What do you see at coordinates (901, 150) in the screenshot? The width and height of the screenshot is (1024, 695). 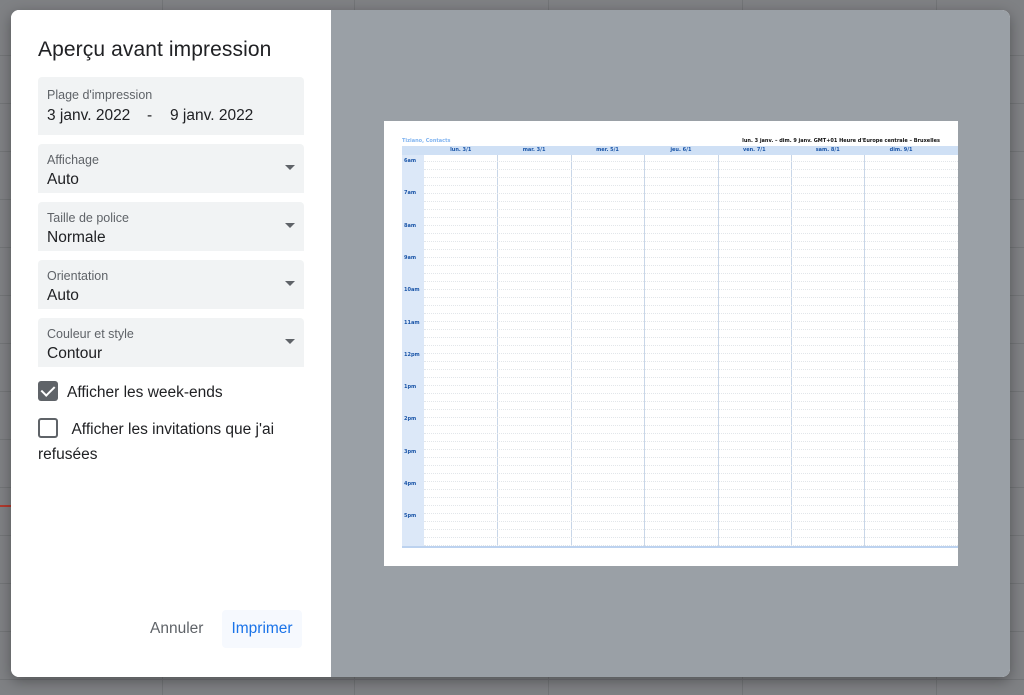 I see `preview-day-label: dim. 9/1` at bounding box center [901, 150].